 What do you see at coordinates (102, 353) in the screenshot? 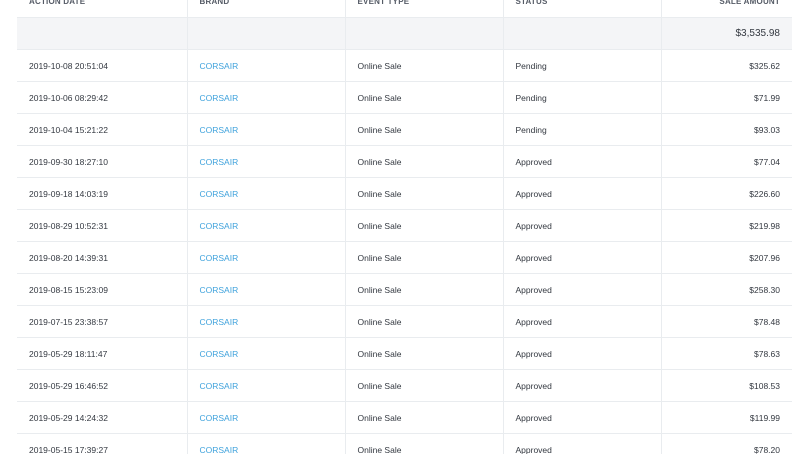
I see `action-date-cell: 2019-05-29 18:11:47` at bounding box center [102, 353].